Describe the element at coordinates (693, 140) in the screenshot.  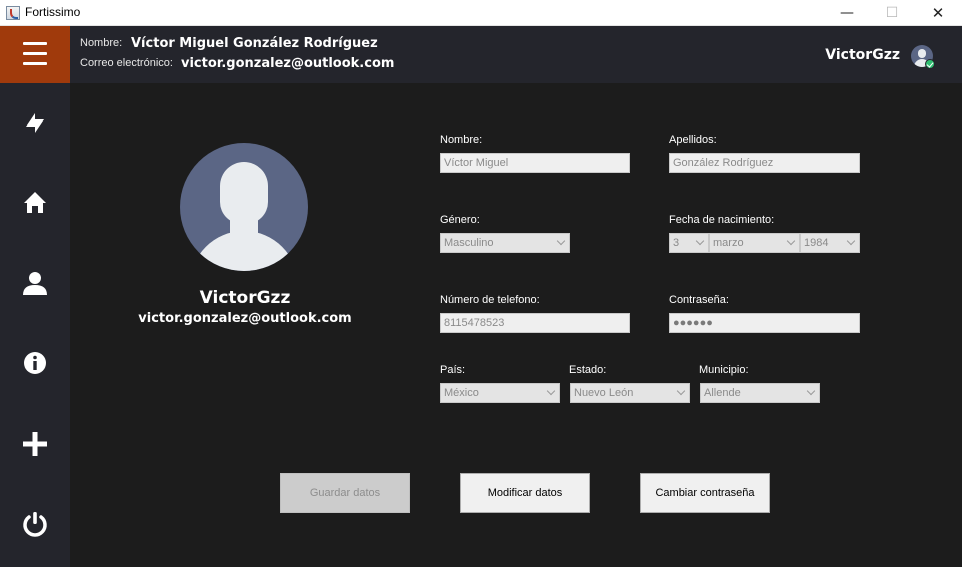
I see `apellidos-label: Apellidos:` at that location.